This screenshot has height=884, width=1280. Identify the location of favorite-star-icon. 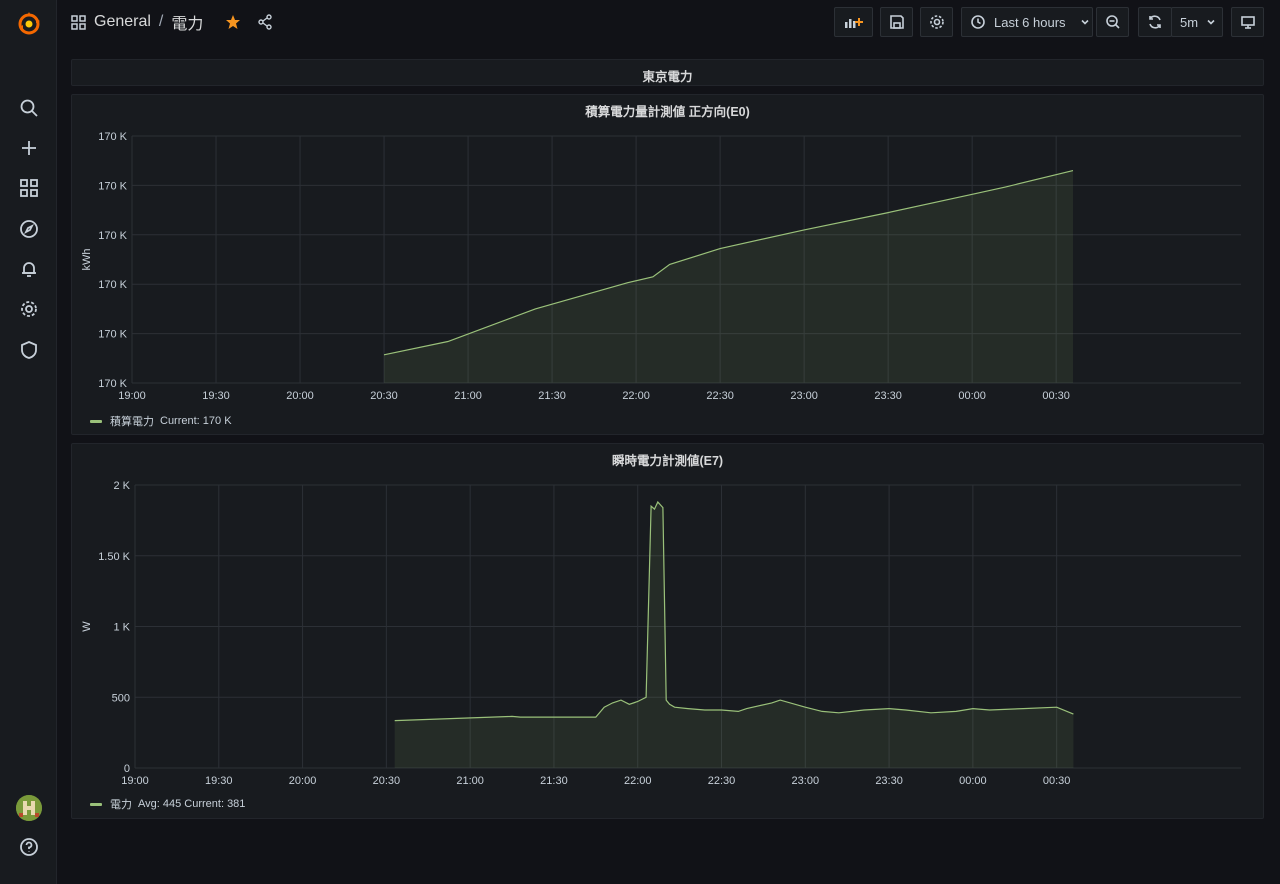
(233, 22).